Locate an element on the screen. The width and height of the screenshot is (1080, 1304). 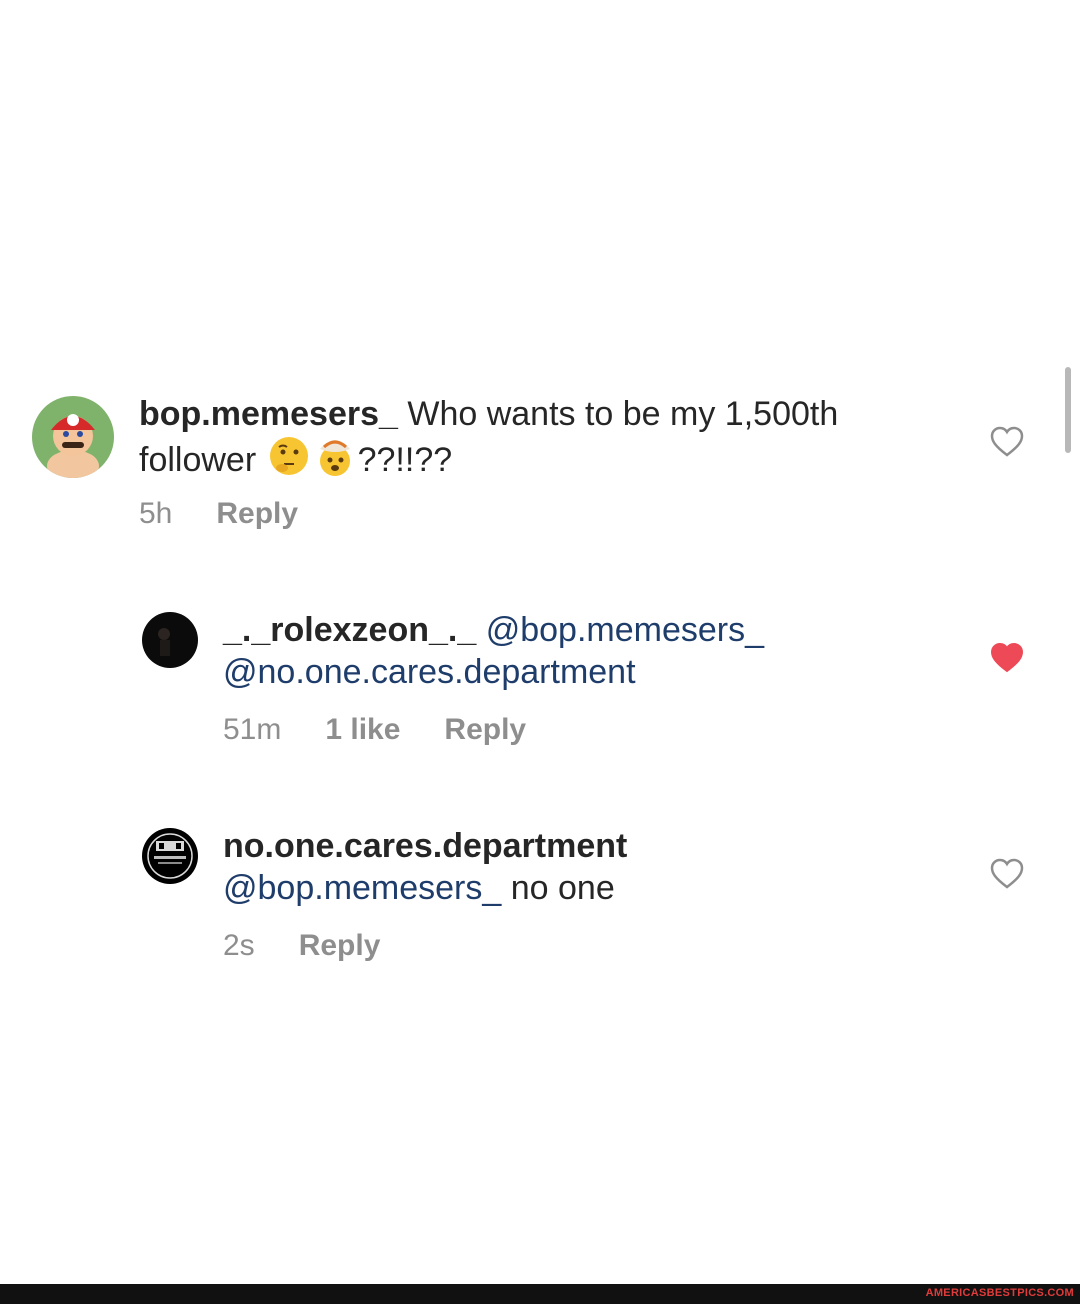
username: no.one.cares.department is located at coordinates (425, 846).